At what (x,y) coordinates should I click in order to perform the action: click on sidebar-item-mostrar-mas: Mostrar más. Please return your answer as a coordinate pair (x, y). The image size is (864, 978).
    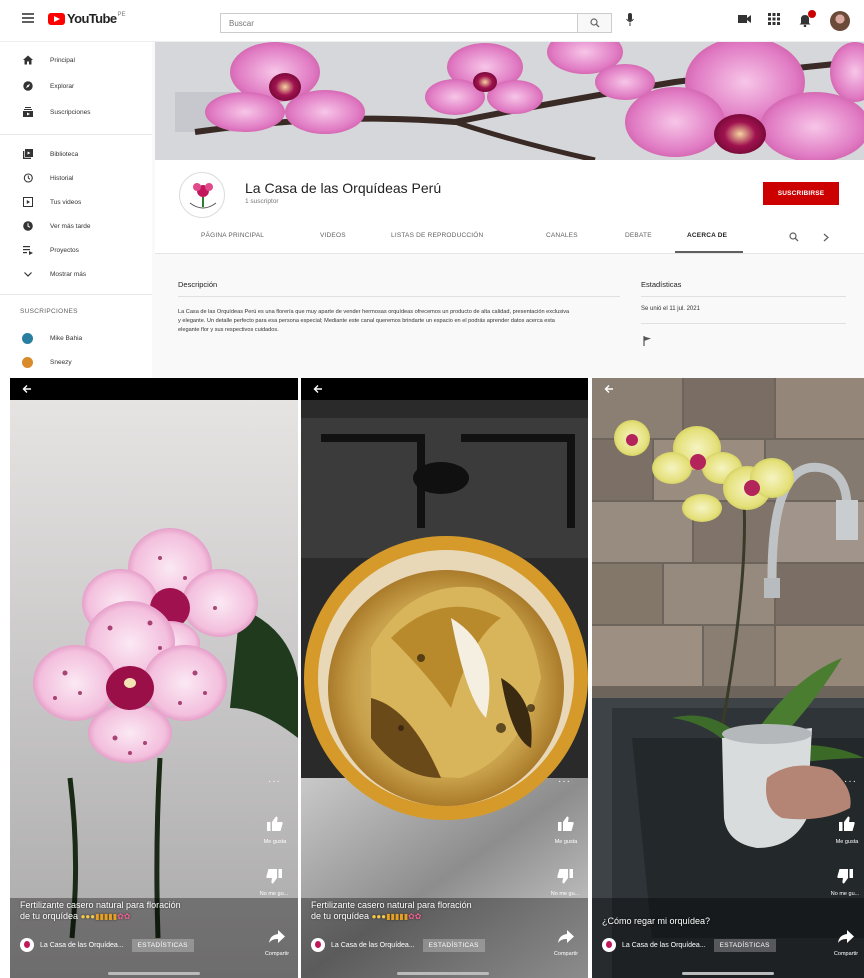
    Looking at the image, I should click on (76, 274).